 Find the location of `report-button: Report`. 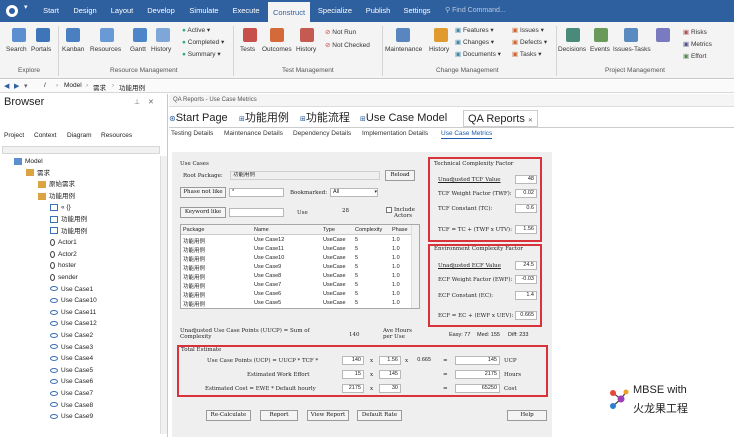

report-button: Report is located at coordinates (279, 415).